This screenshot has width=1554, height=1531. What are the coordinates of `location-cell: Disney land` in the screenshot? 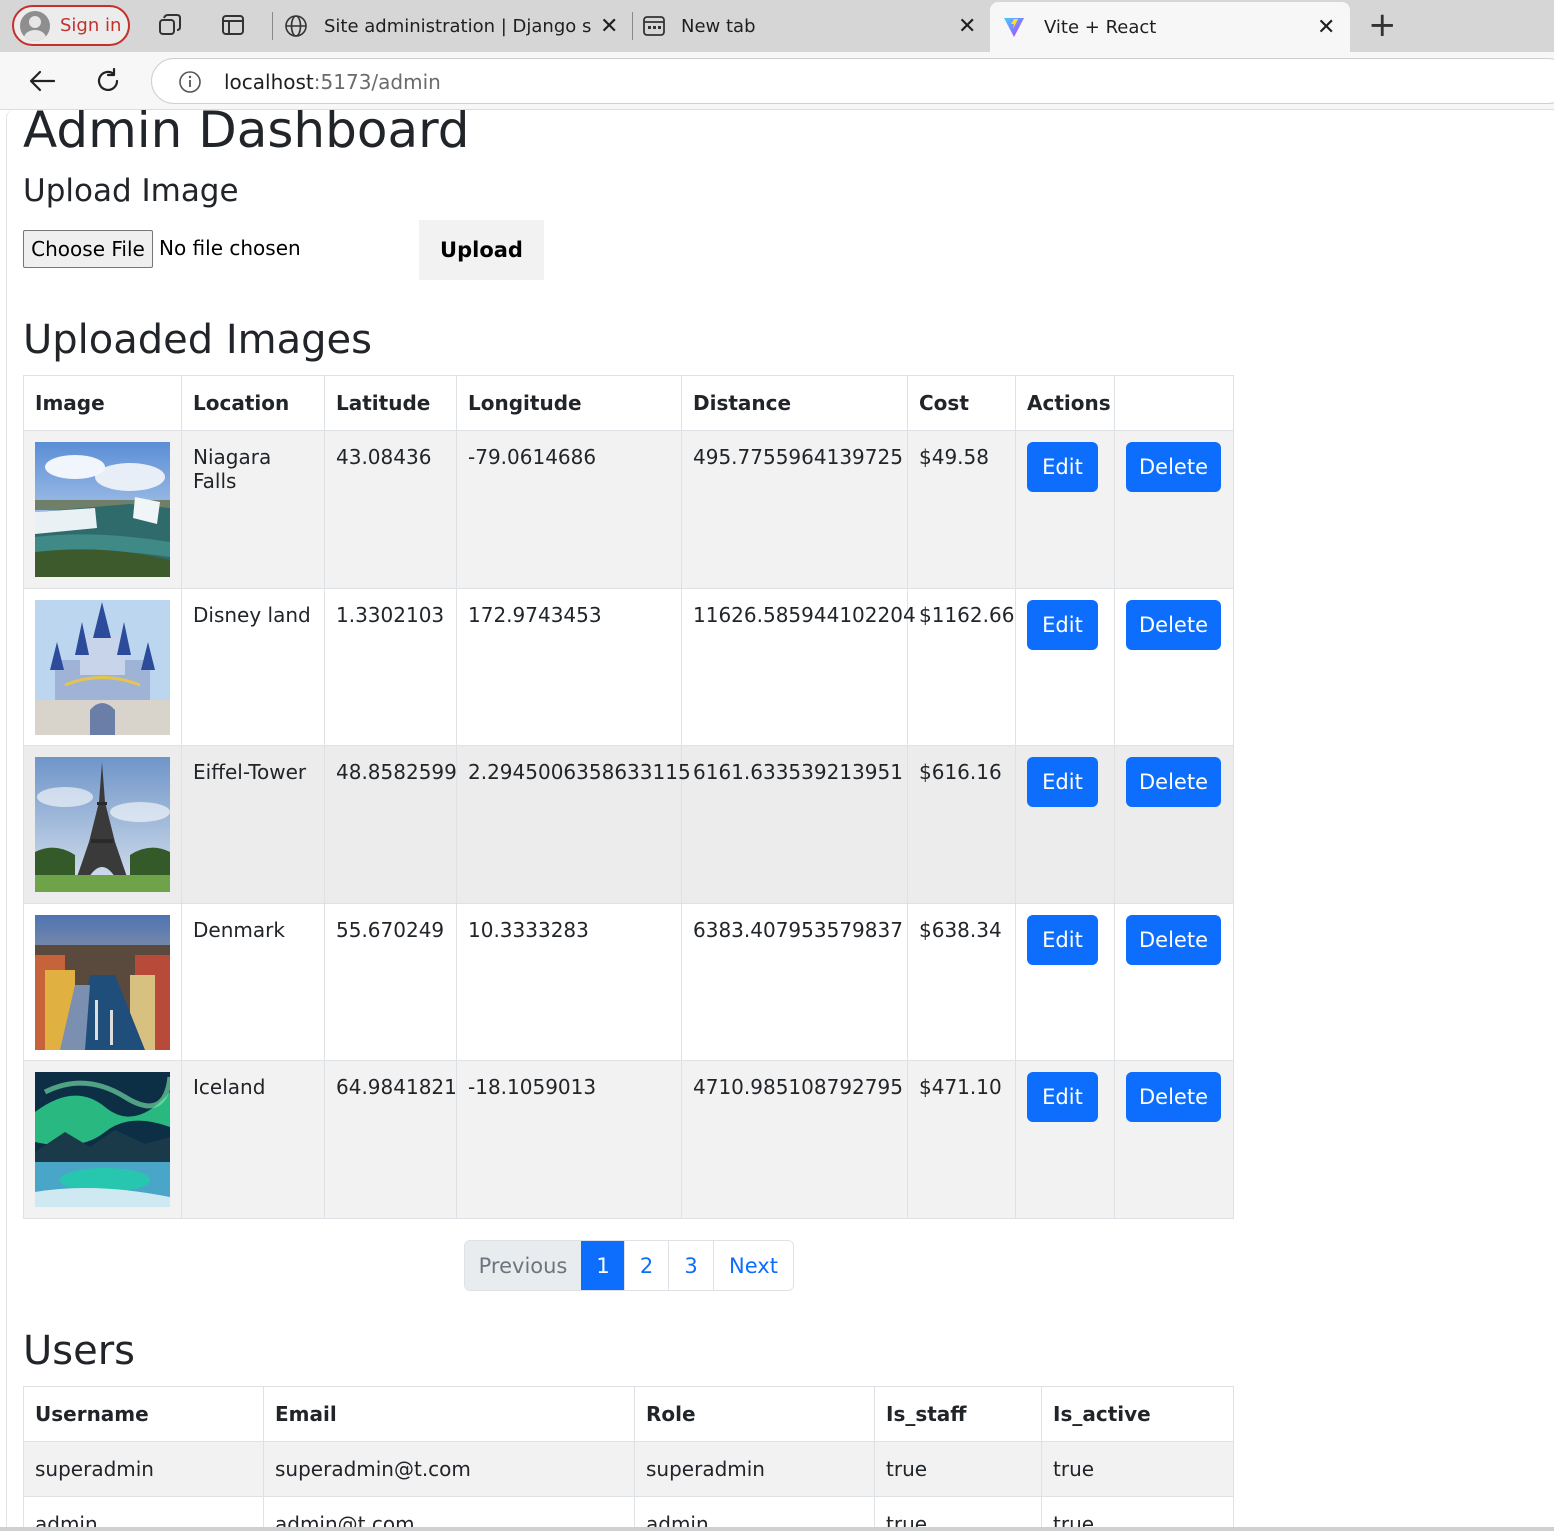 It's located at (253, 667).